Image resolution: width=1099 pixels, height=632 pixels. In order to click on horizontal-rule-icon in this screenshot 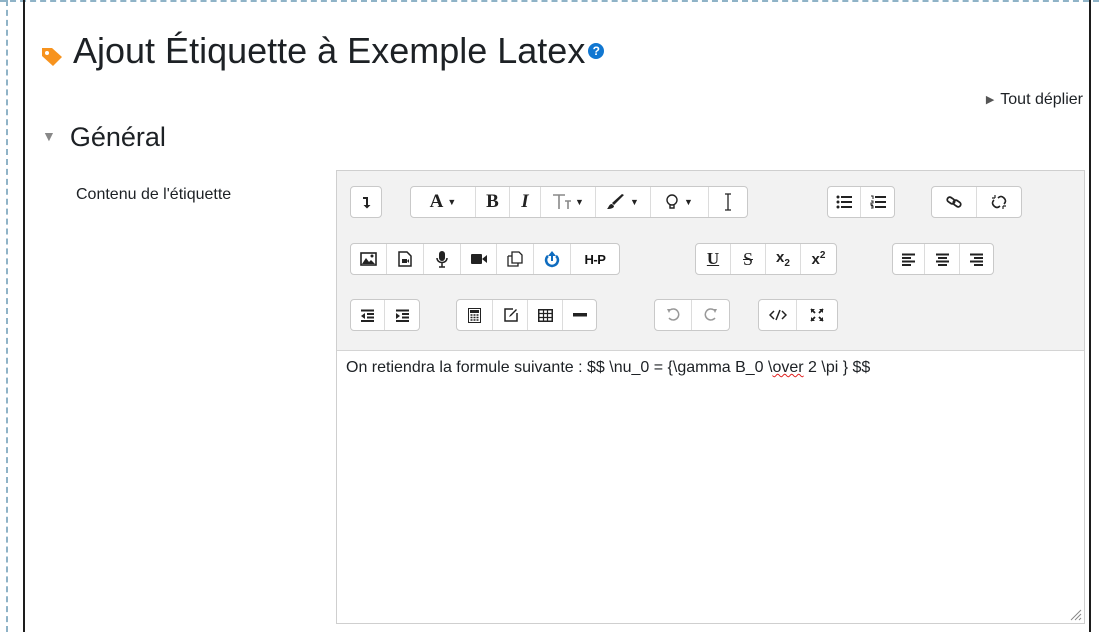, I will do `click(579, 315)`.